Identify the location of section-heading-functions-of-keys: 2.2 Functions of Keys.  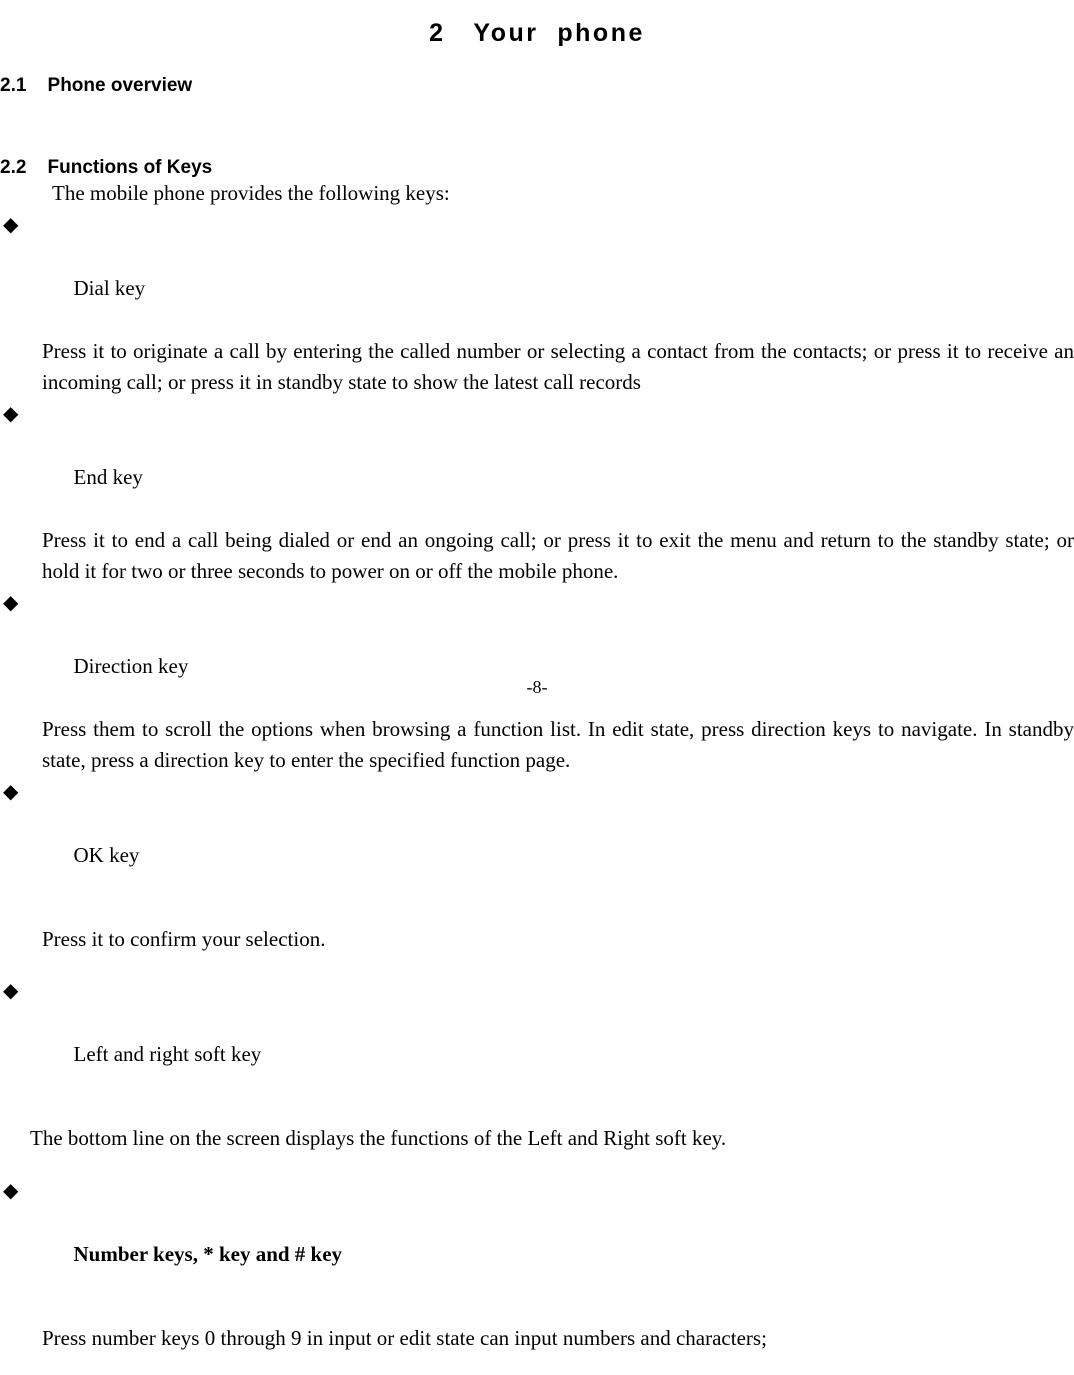
(106, 167).